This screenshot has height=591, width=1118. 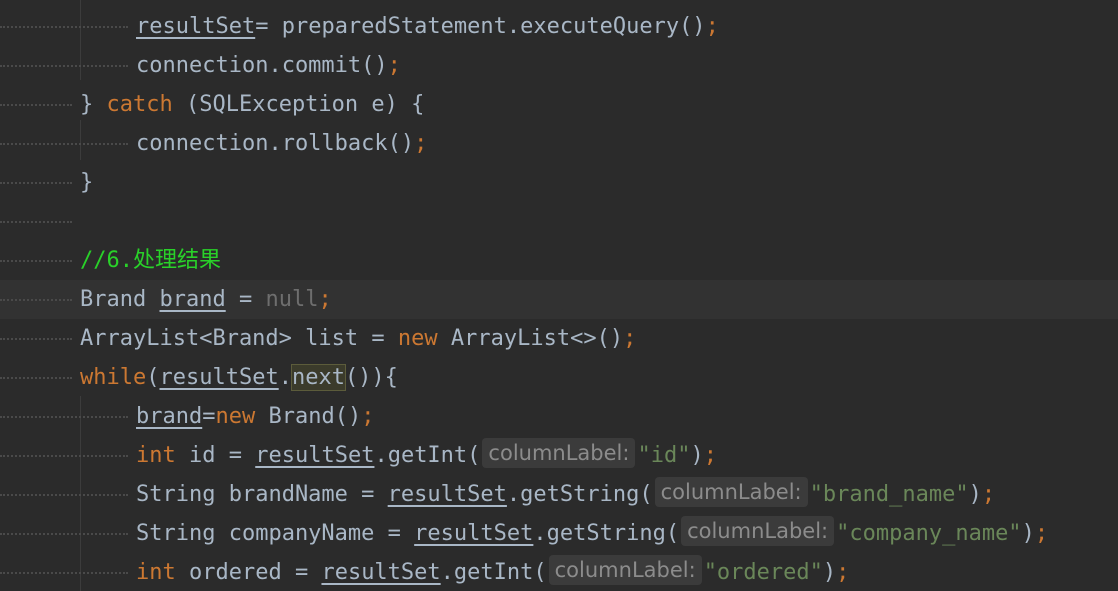 I want to click on code-token: while, so click(x=113, y=377).